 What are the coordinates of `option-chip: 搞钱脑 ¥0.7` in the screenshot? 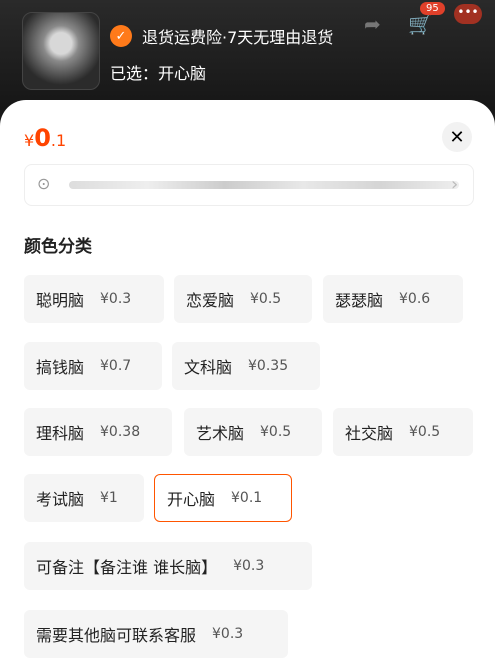 It's located at (93, 366).